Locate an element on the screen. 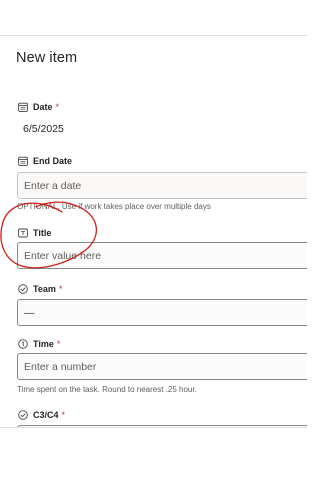 Image resolution: width=320 pixels, height=477 pixels. date-label: Date * is located at coordinates (38, 107).